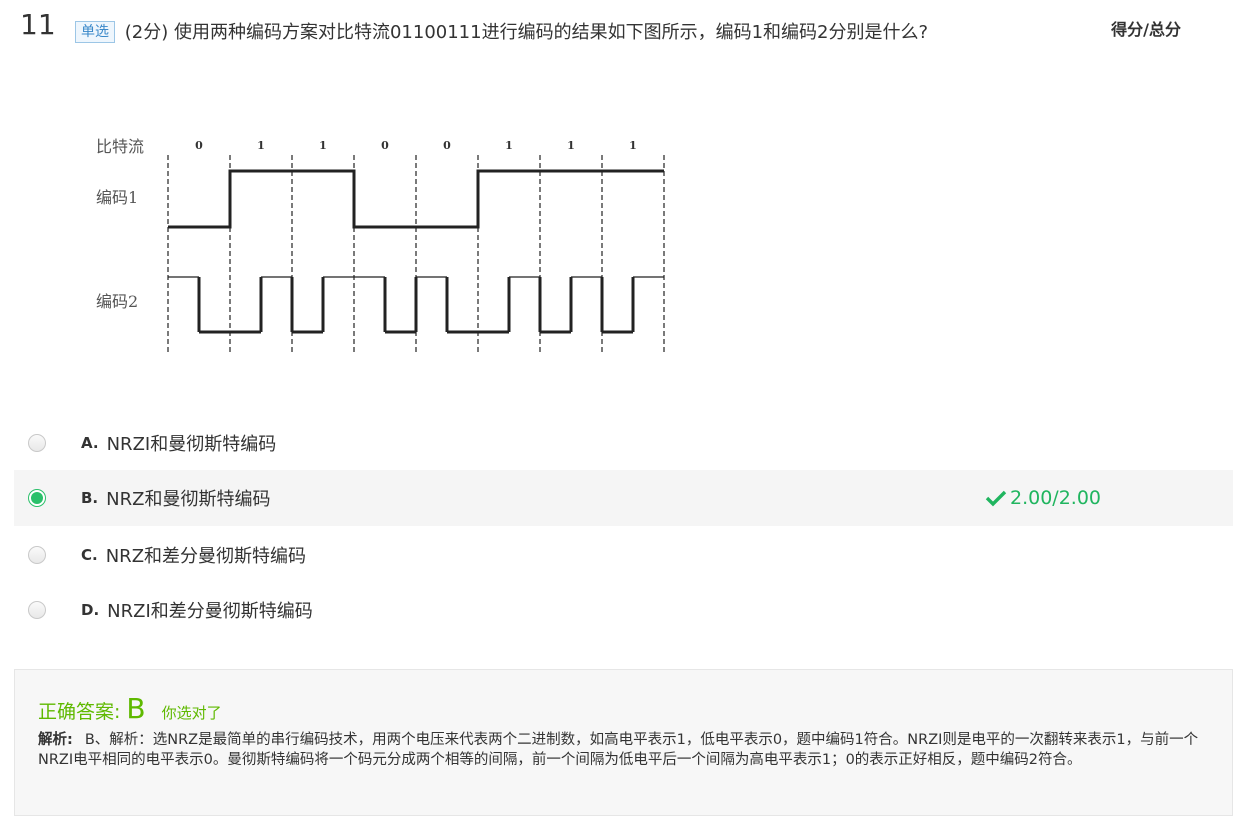 The image size is (1241, 823). I want to click on row-label-code2: 编码2, so click(117, 301).